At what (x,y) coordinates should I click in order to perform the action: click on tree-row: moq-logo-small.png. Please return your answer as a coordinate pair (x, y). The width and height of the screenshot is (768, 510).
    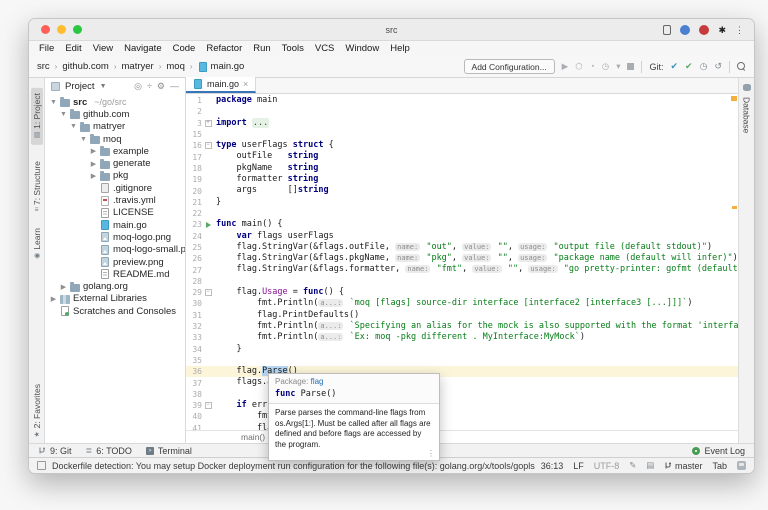
    Looking at the image, I should click on (115, 250).